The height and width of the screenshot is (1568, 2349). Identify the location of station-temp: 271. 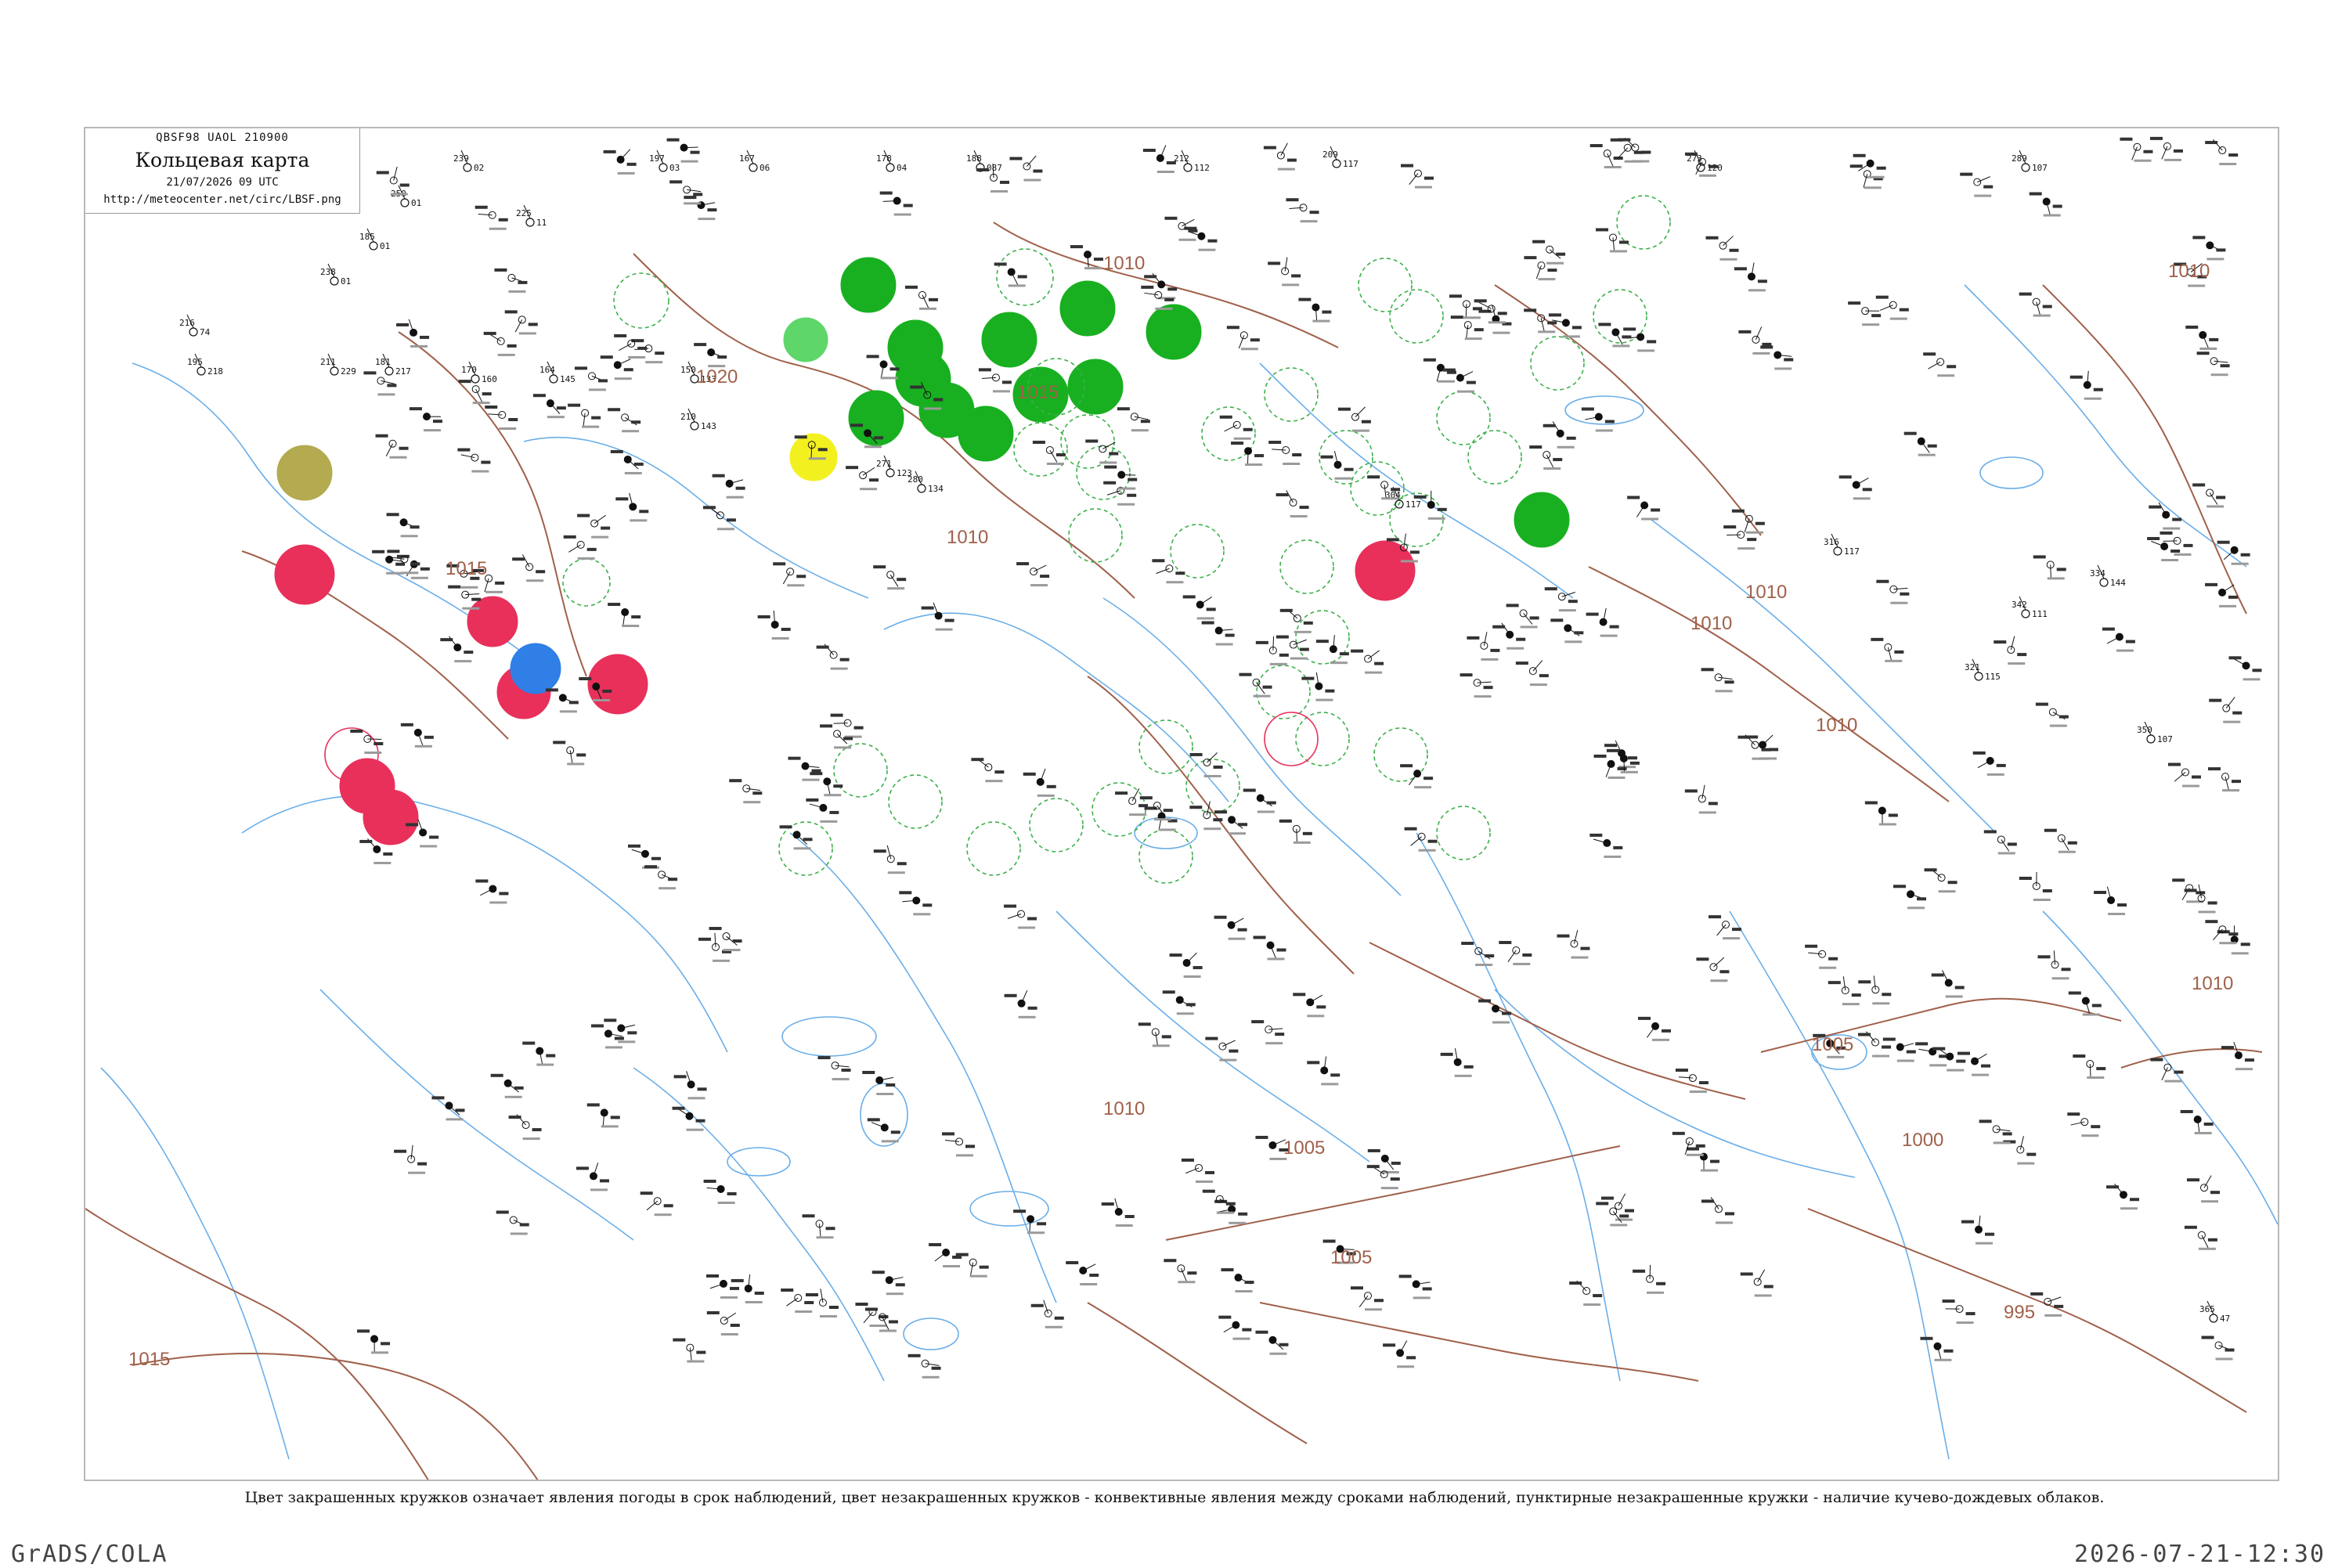
(884, 464).